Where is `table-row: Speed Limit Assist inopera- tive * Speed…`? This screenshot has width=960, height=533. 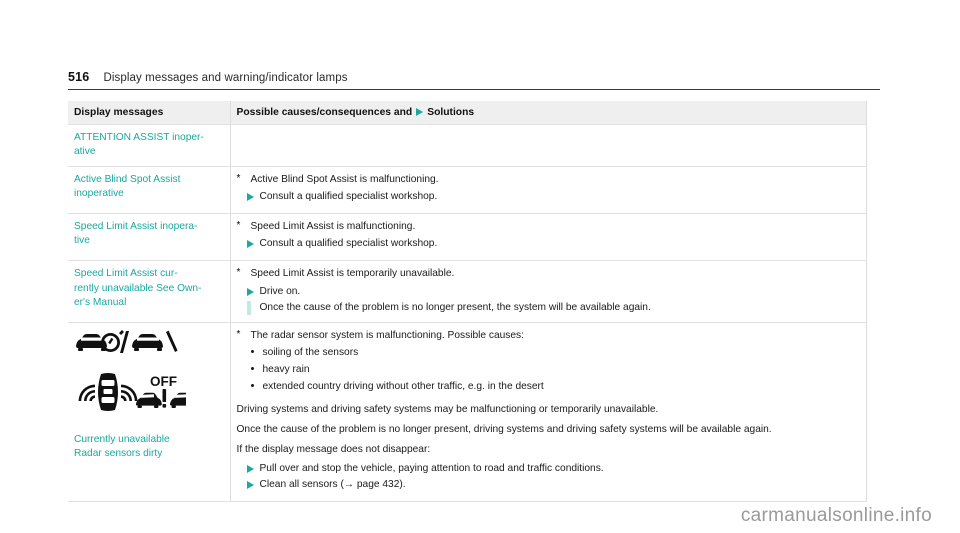
table-row: Speed Limit Assist inopera- tive * Speed… is located at coordinates (467, 237).